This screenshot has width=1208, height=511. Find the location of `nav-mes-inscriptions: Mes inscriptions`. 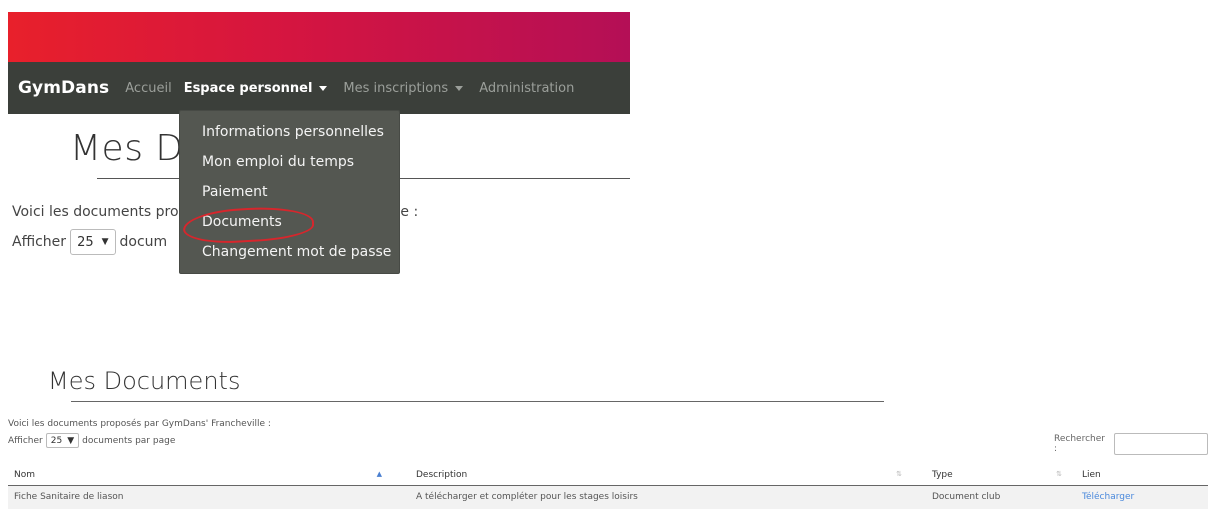

nav-mes-inscriptions: Mes inscriptions is located at coordinates (403, 88).